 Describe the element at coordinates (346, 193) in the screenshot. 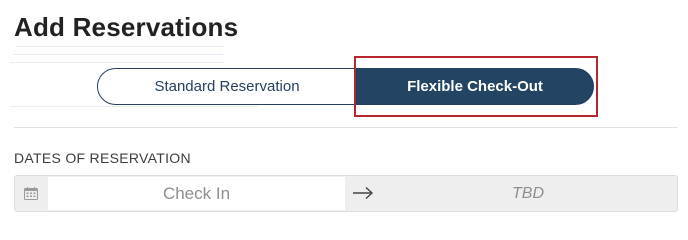

I see `date-range-field: TBD` at that location.